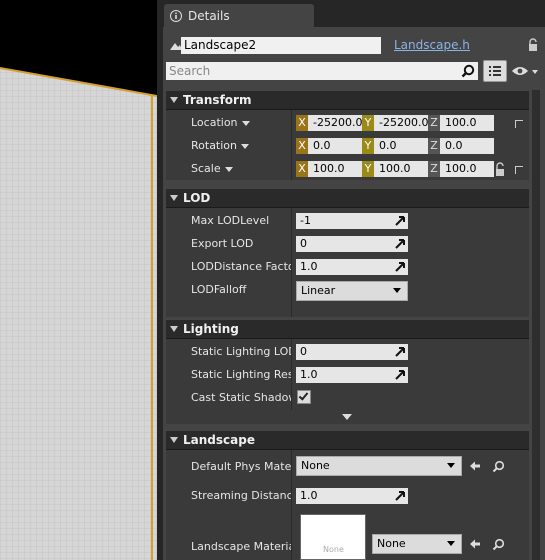 This screenshot has width=545, height=560. I want to click on property-row-static-lighting-resolution: Static Lighting Resolution 1.0, so click(347, 375).